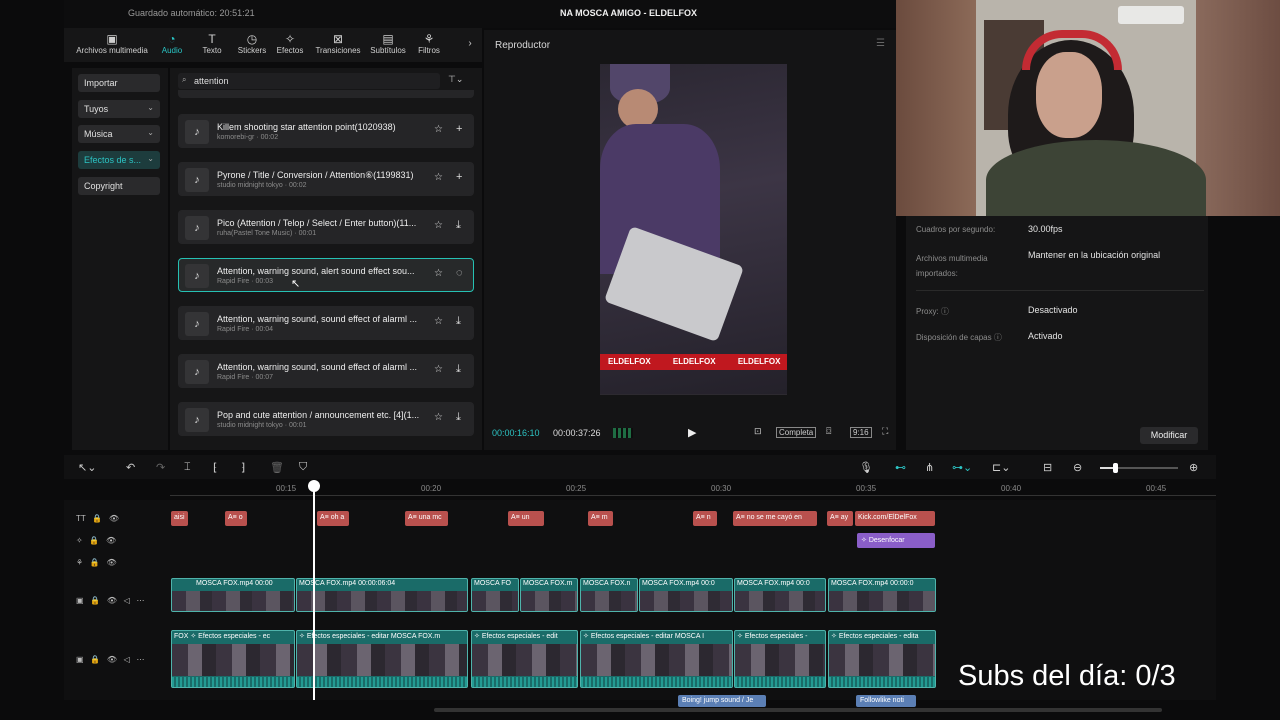  Describe the element at coordinates (900, 467) in the screenshot. I see `link-icon: ⊷` at that location.